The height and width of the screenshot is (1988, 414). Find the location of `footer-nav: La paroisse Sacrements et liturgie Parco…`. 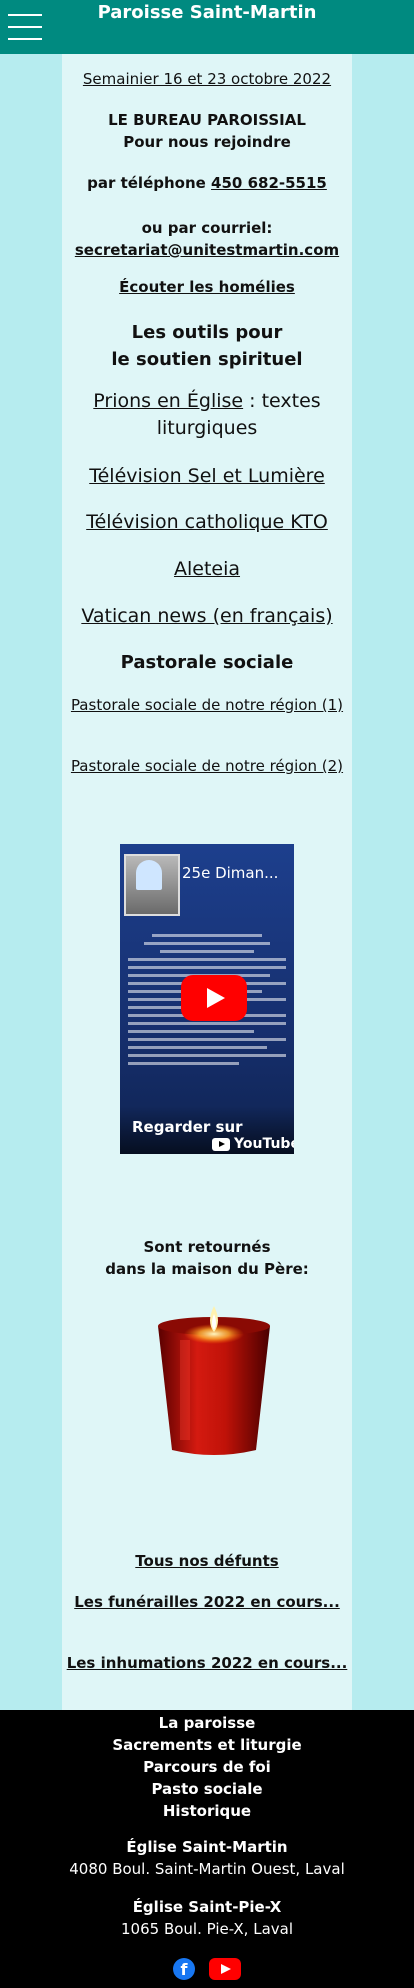

footer-nav: La paroisse Sacrements et liturgie Parco… is located at coordinates (207, 1767).